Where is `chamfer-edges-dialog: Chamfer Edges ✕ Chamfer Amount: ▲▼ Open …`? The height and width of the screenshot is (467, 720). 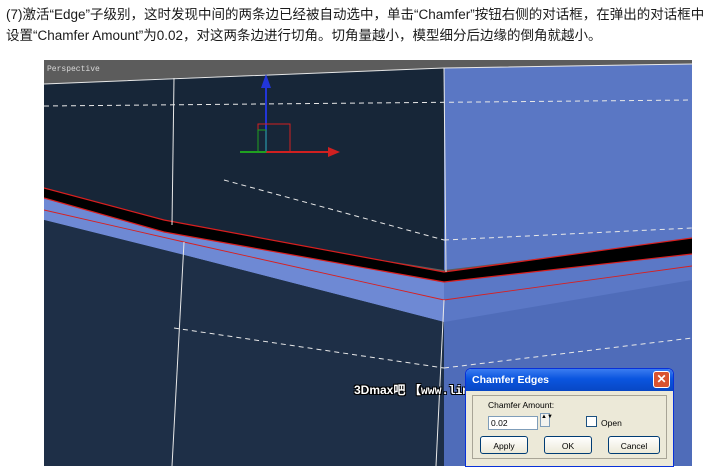
chamfer-edges-dialog: Chamfer Edges ✕ Chamfer Amount: ▲▼ Open … is located at coordinates (569, 417).